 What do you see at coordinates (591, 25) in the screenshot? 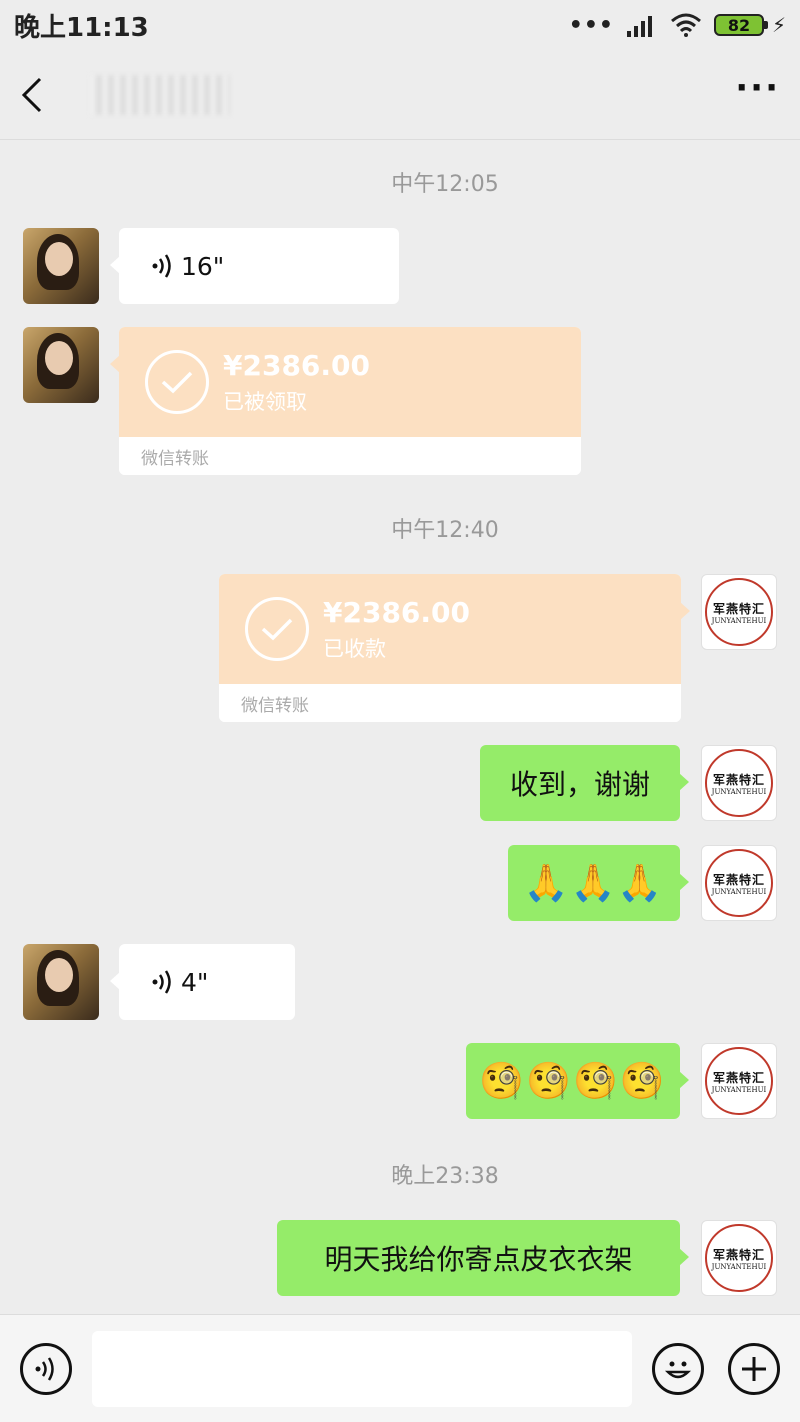
I see `signal-dots-icon: •••` at bounding box center [591, 25].